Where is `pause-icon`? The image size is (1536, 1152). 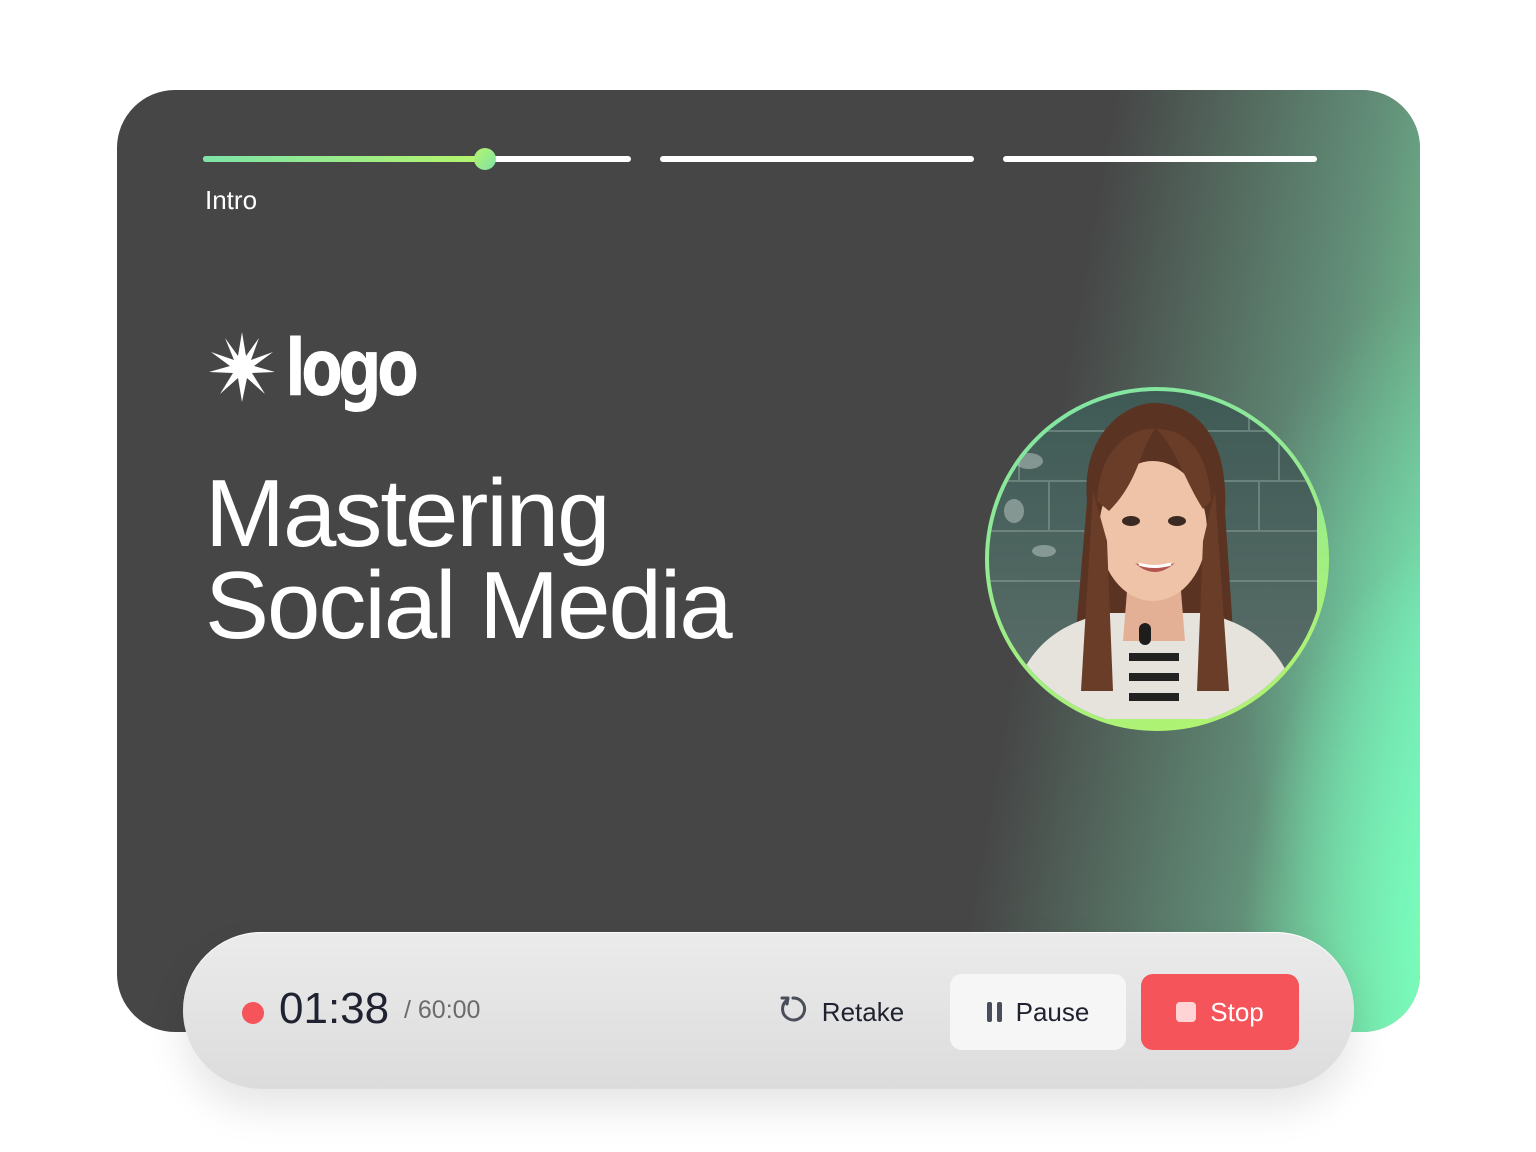 pause-icon is located at coordinates (994, 1012).